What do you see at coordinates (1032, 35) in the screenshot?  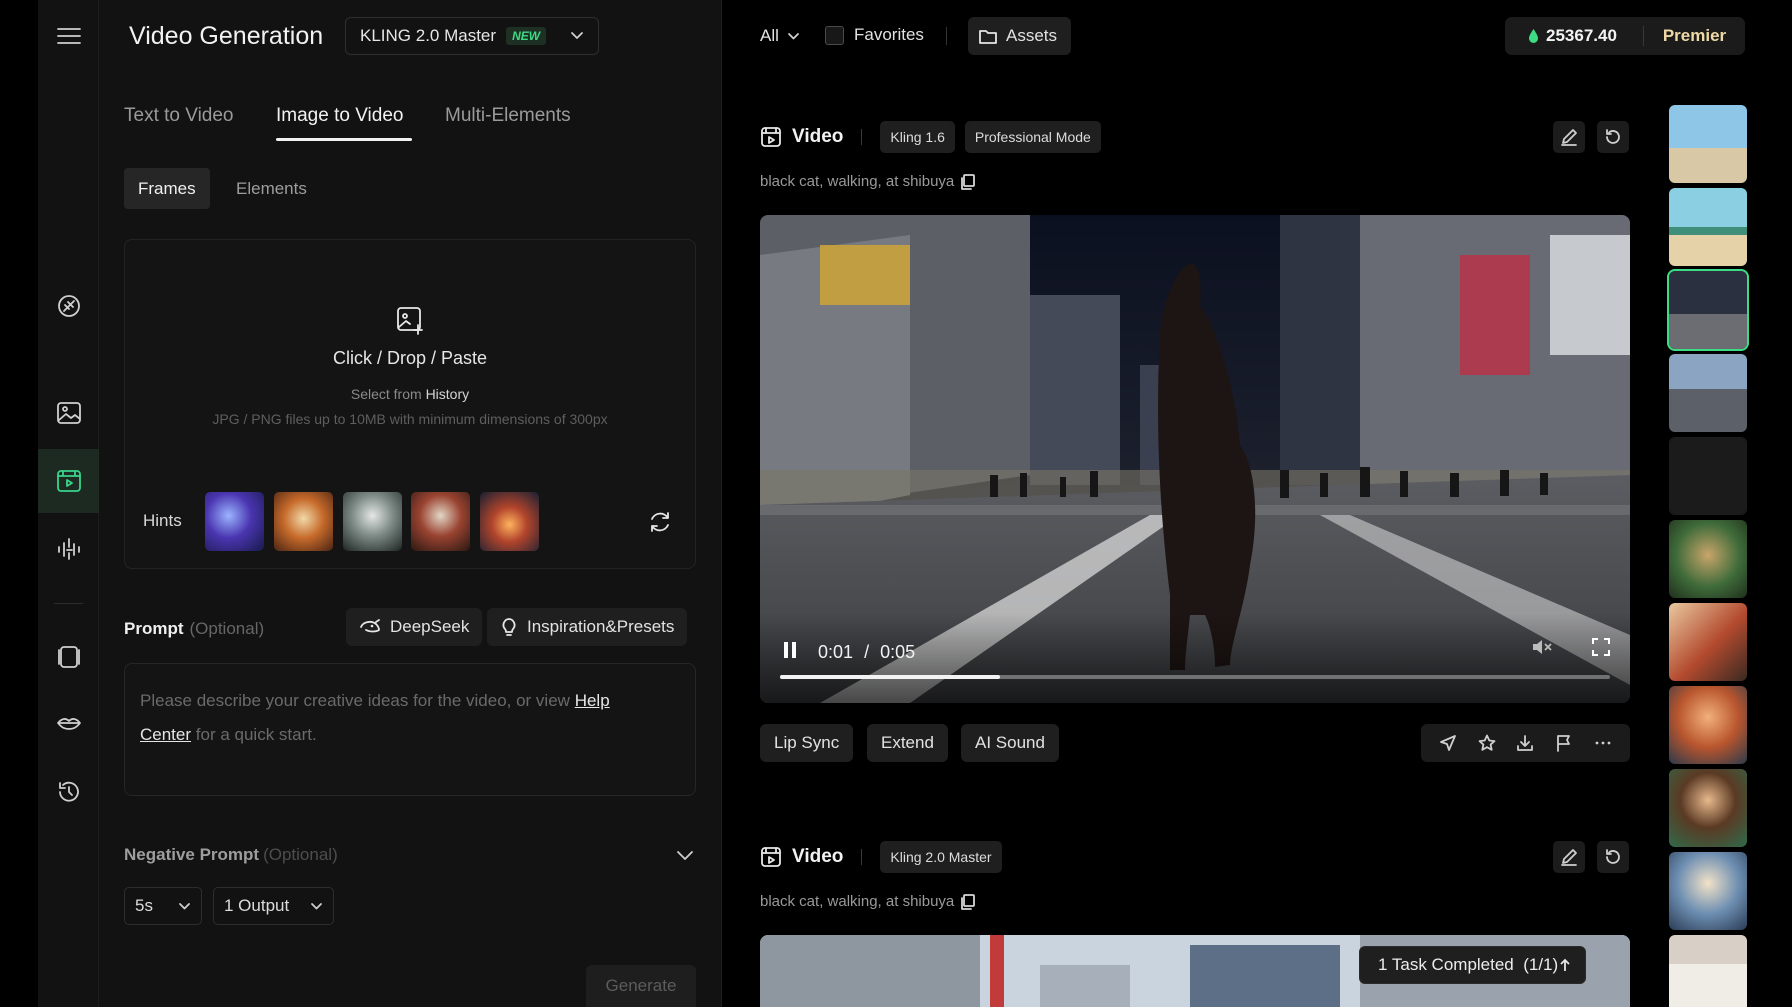 I see `assets-label: Assets` at bounding box center [1032, 35].